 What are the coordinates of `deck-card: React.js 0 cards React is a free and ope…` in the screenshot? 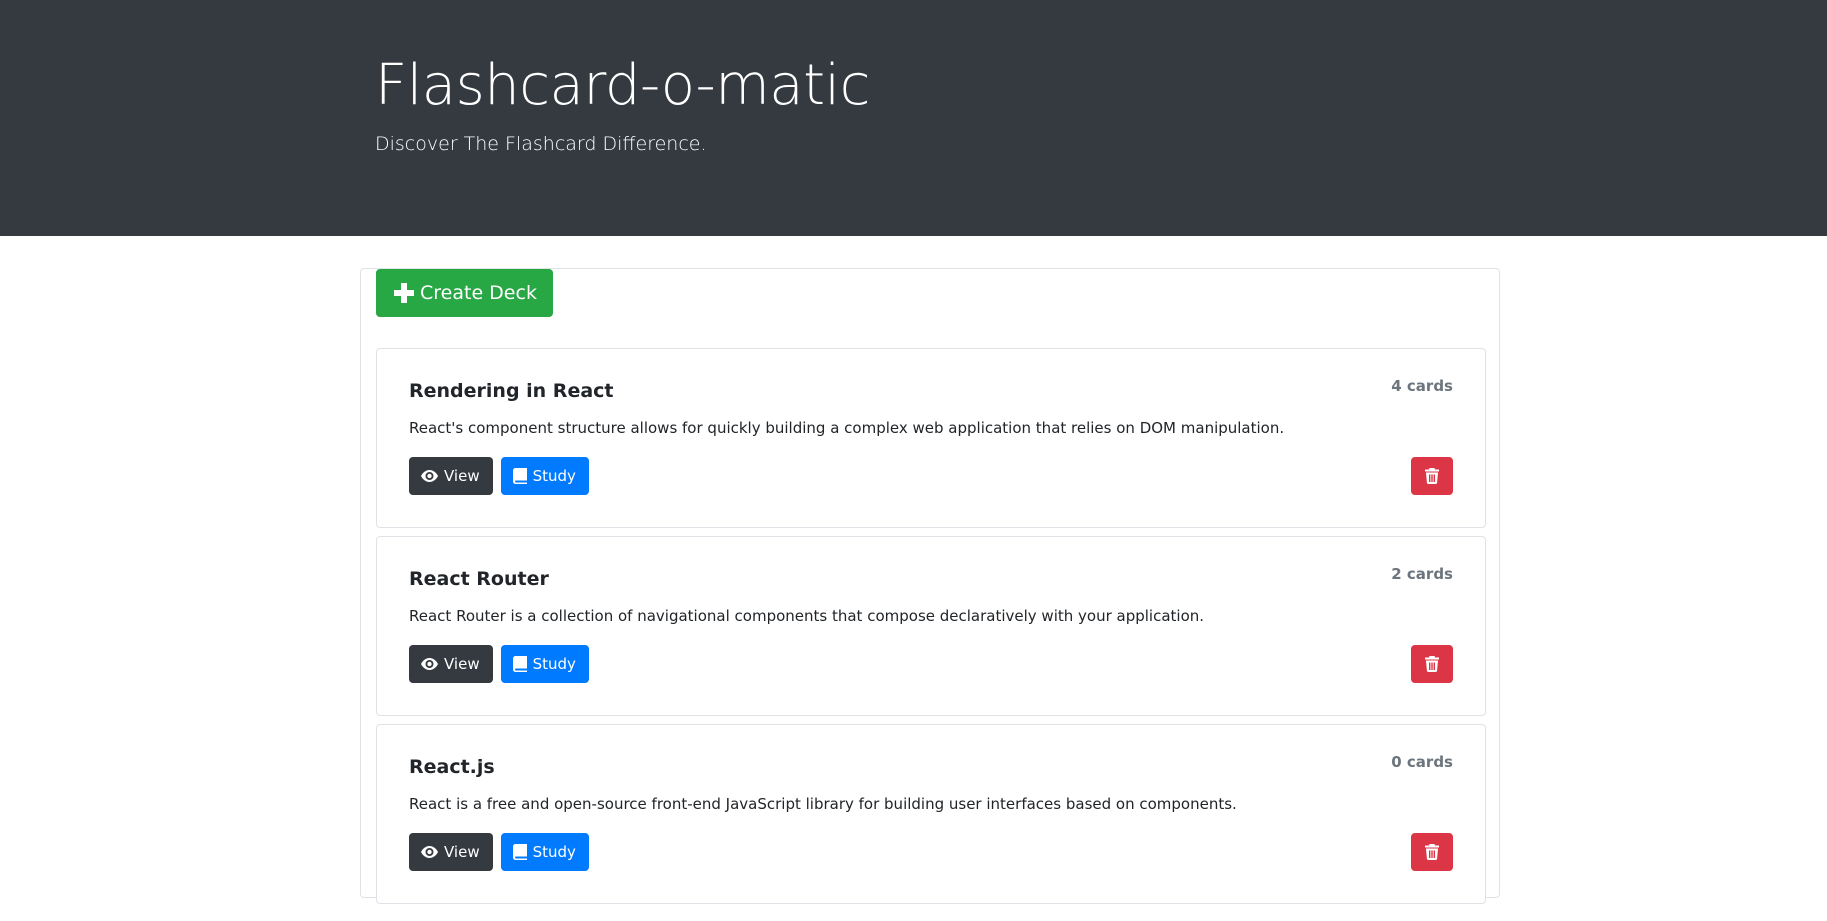 It's located at (931, 814).